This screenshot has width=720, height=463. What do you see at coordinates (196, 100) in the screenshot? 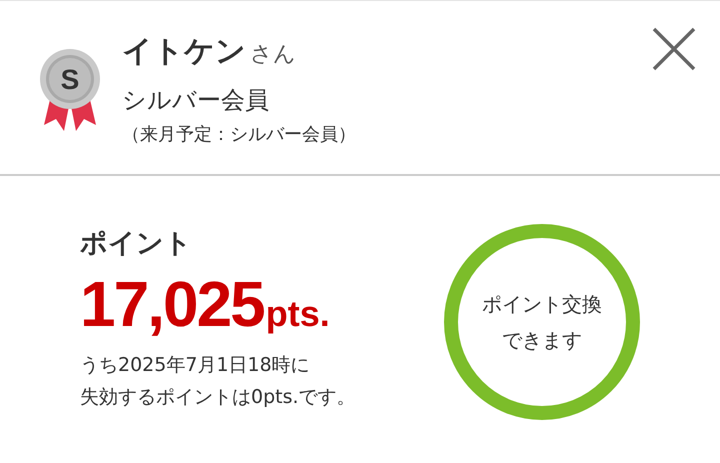
I see `member-rank: シルバー会員` at bounding box center [196, 100].